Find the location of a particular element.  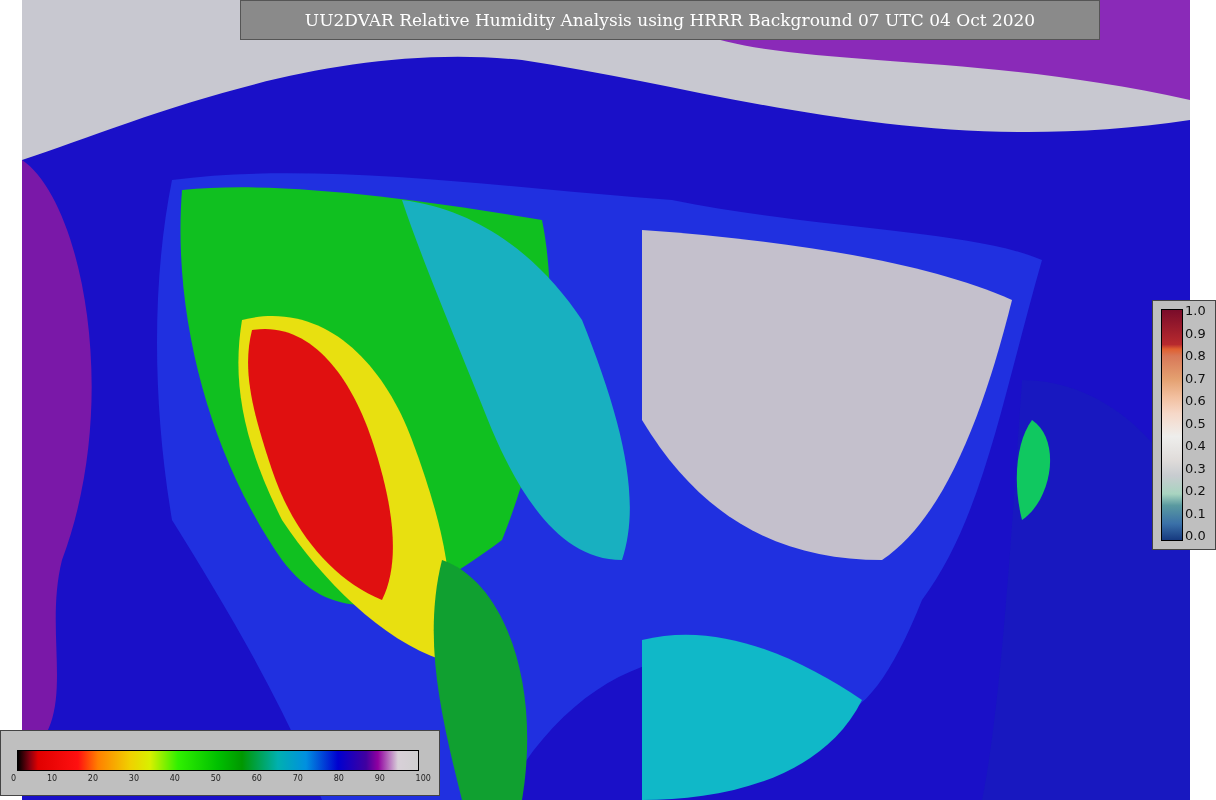

tick-label: 0 is located at coordinates (14, 778).